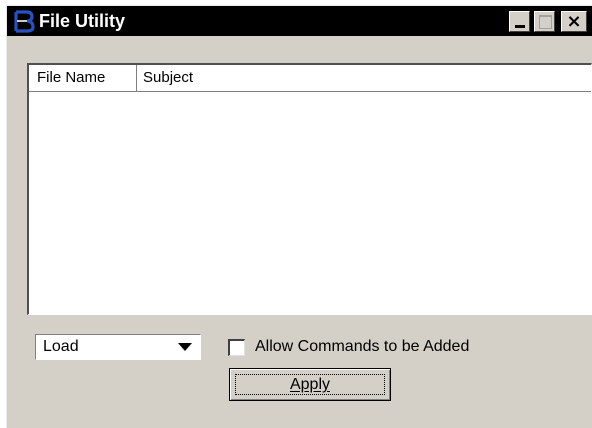  What do you see at coordinates (299, 21) in the screenshot?
I see `title-bar: File Utility ×` at bounding box center [299, 21].